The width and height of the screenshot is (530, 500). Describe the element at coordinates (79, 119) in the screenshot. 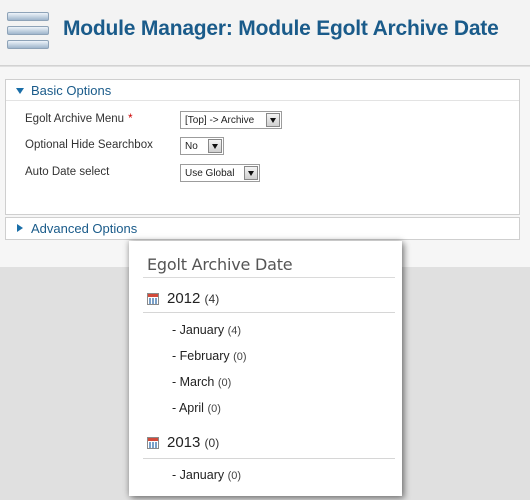

I see `archive-menu-label: Egolt Archive Menu *` at that location.